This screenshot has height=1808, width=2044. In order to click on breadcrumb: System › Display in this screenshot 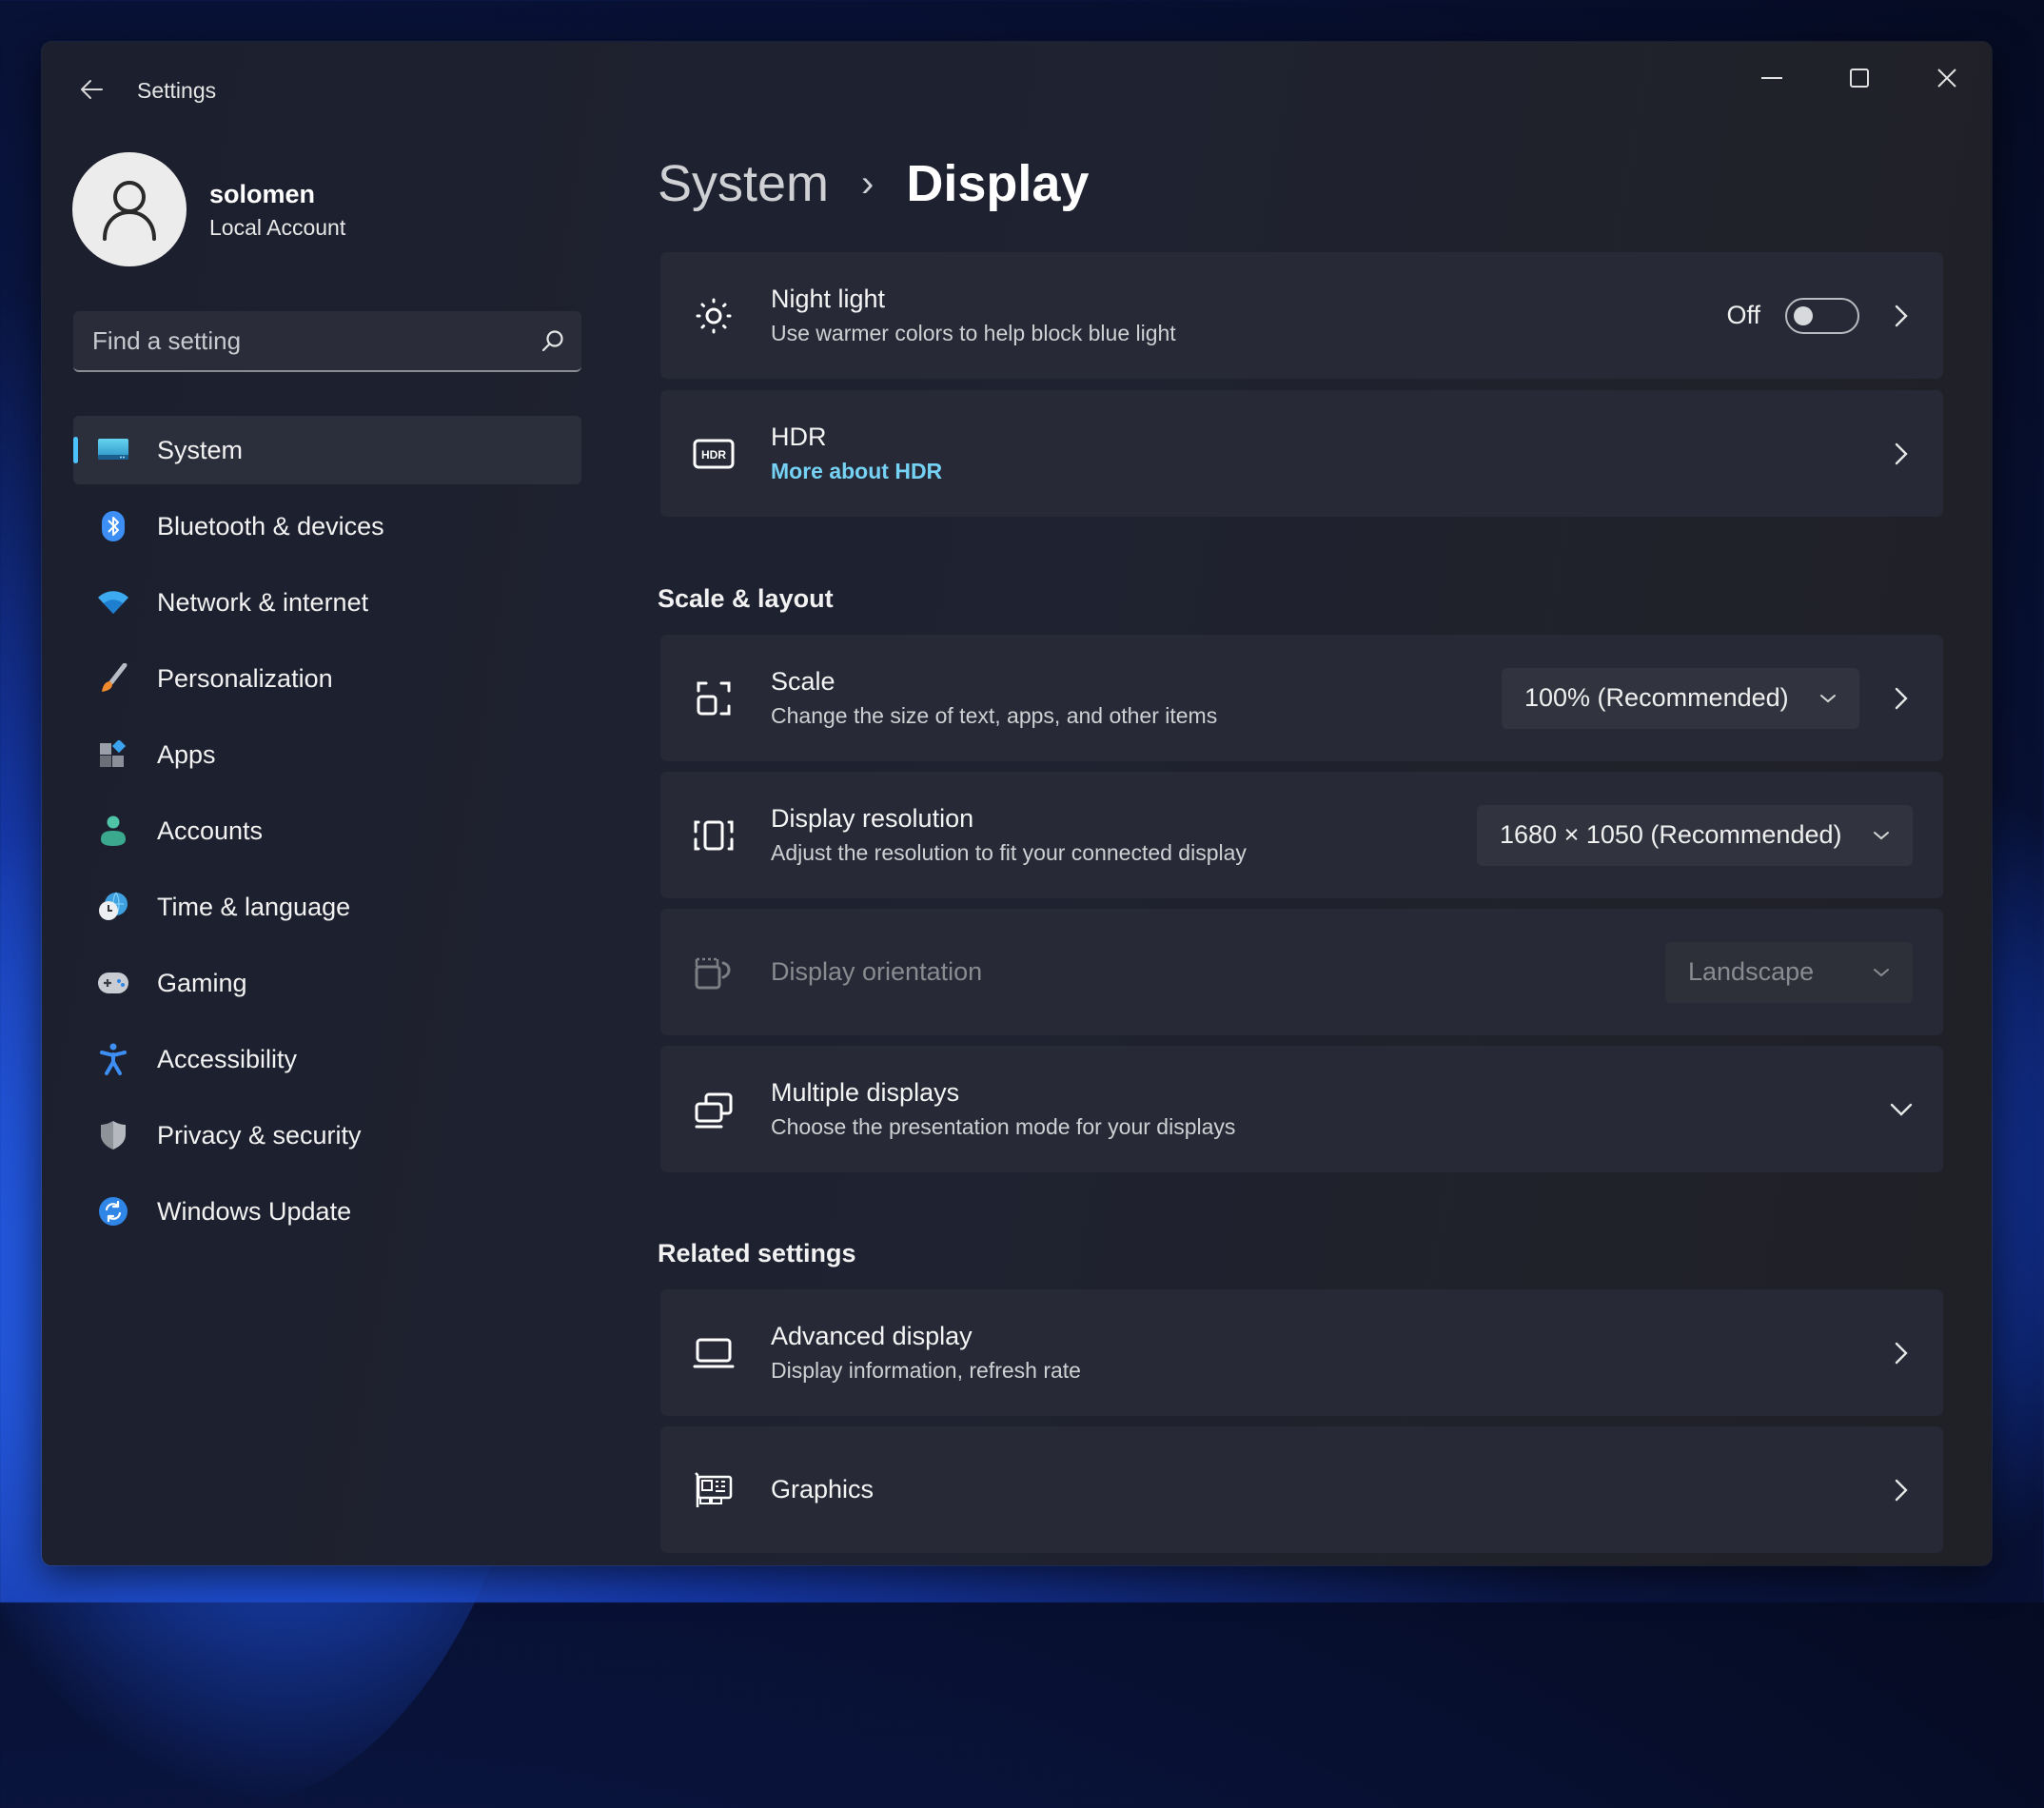, I will do `click(874, 183)`.